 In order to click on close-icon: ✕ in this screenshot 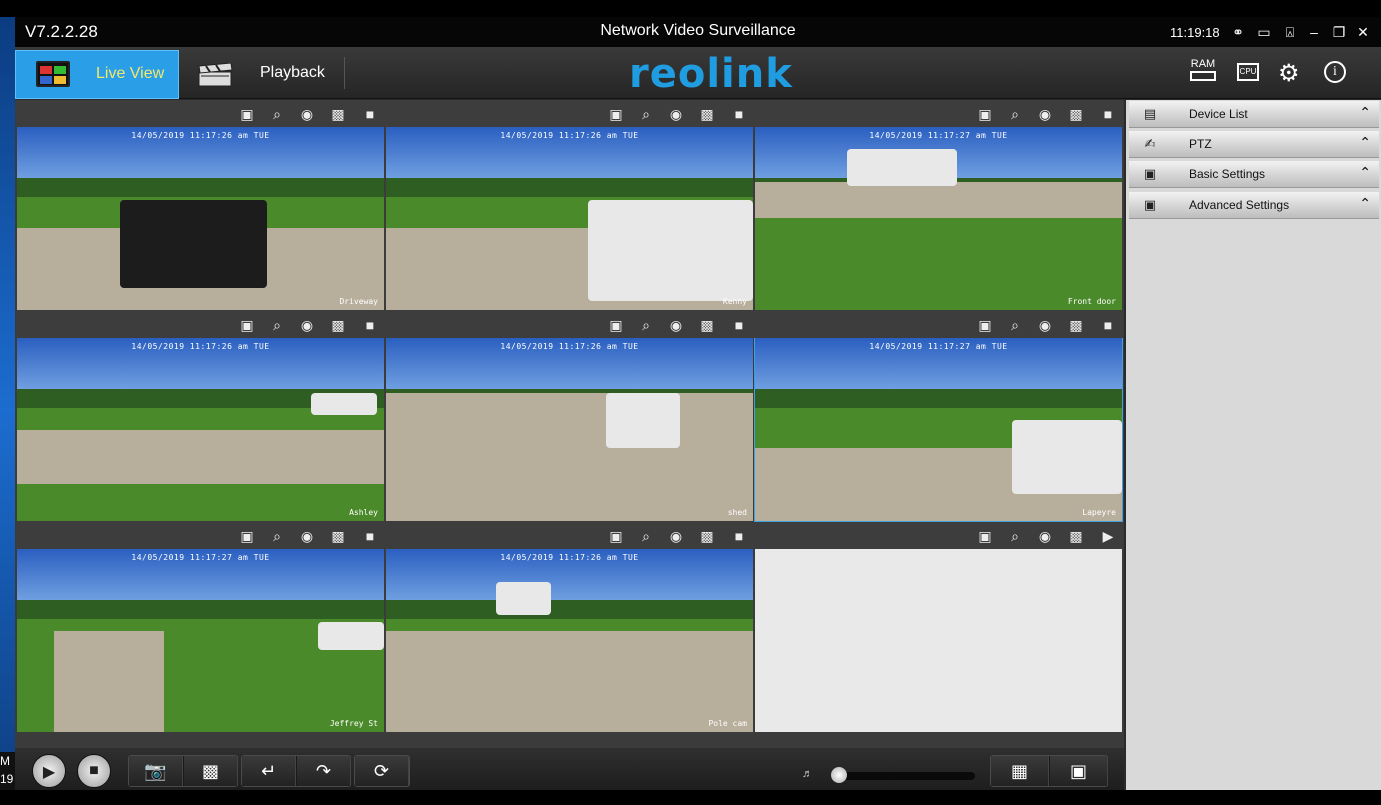, I will do `click(1363, 32)`.